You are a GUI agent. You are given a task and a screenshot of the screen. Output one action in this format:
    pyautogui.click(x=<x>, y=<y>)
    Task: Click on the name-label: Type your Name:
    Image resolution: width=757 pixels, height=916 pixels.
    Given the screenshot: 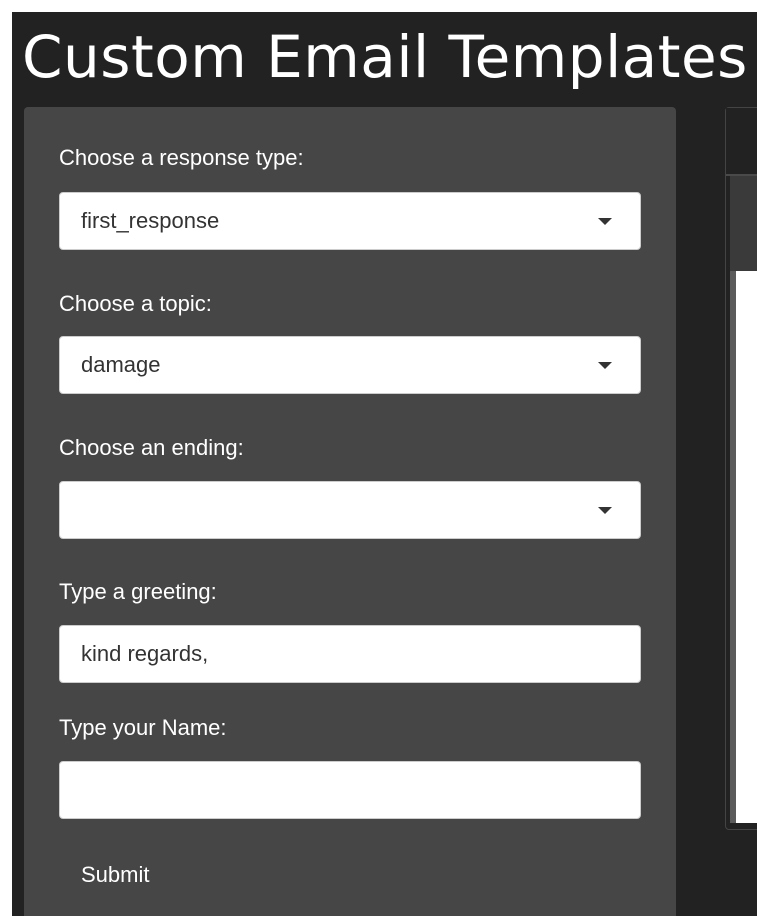 What is the action you would take?
    pyautogui.click(x=143, y=727)
    